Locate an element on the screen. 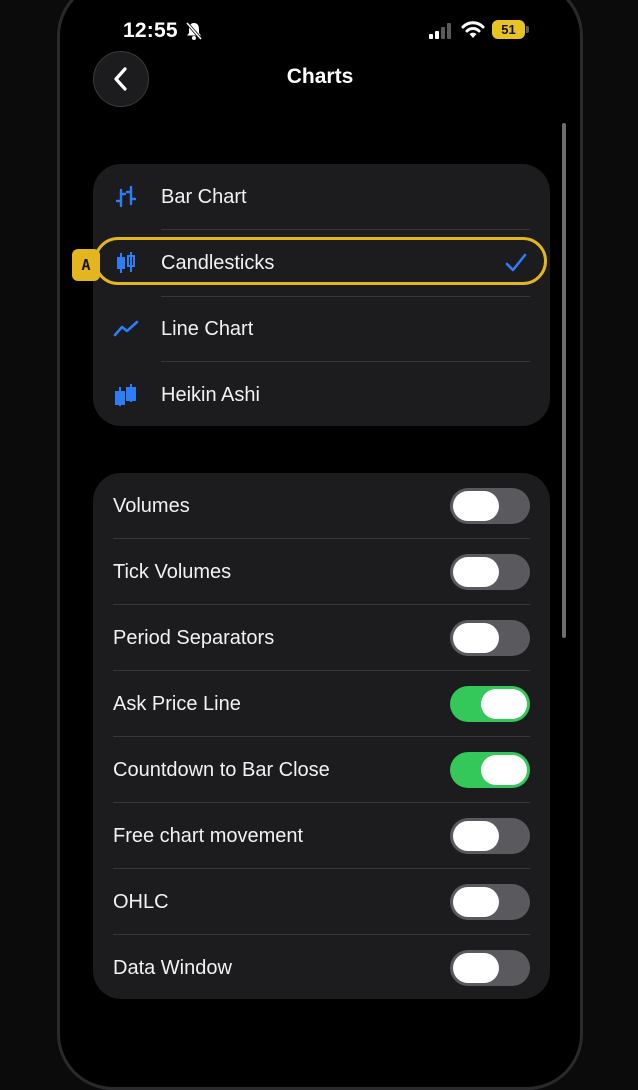  option-label: Free chart movement is located at coordinates (208, 835).